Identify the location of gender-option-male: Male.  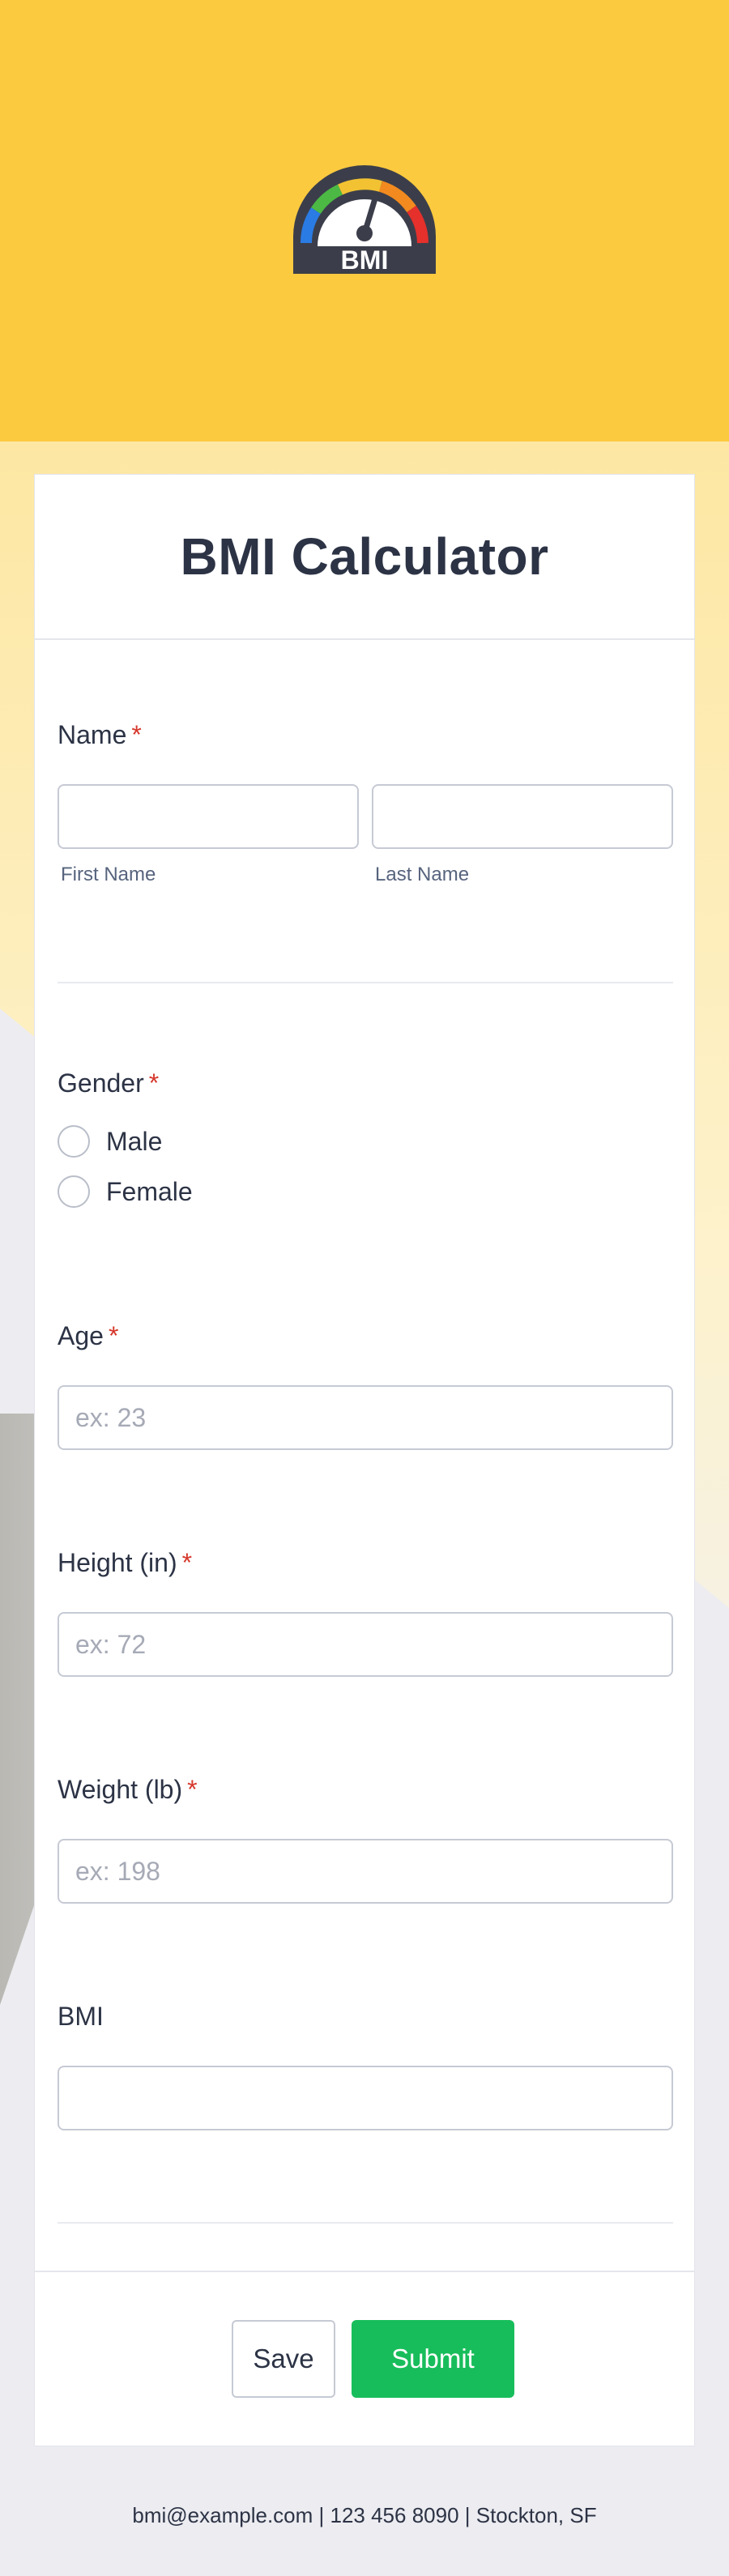
(365, 1141).